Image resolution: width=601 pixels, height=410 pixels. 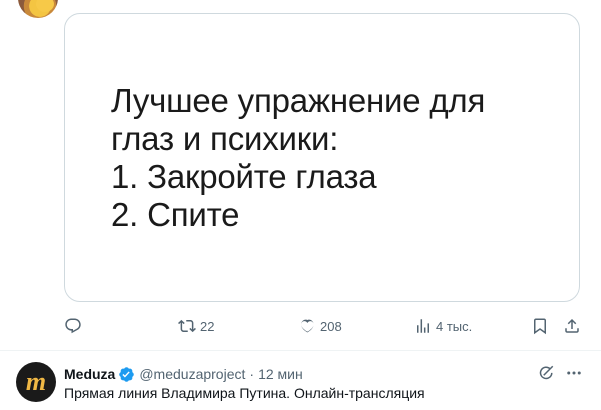 I want to click on share-button, so click(x=572, y=326).